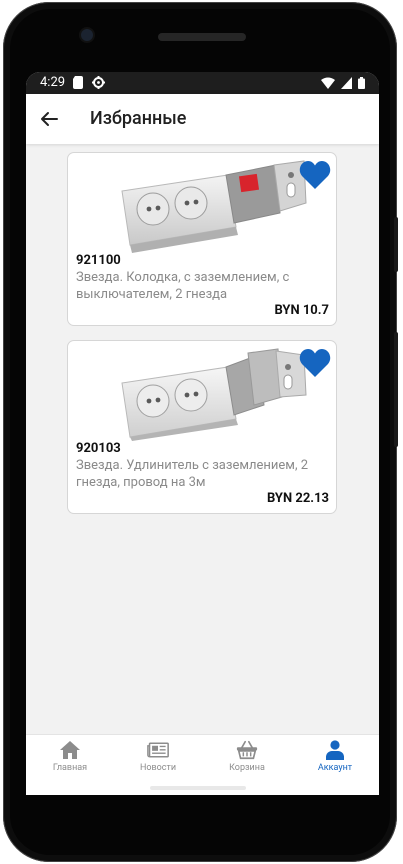 Image resolution: width=403 pixels, height=864 pixels. Describe the element at coordinates (361, 83) in the screenshot. I see `battery-icon` at that location.